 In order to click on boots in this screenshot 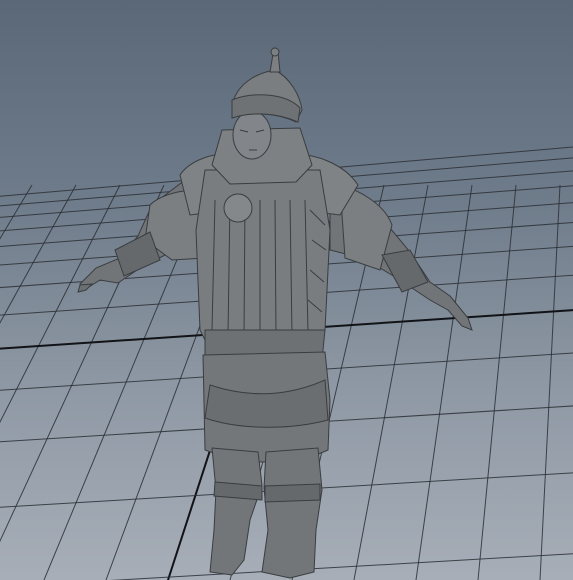, I will do `click(266, 513)`.